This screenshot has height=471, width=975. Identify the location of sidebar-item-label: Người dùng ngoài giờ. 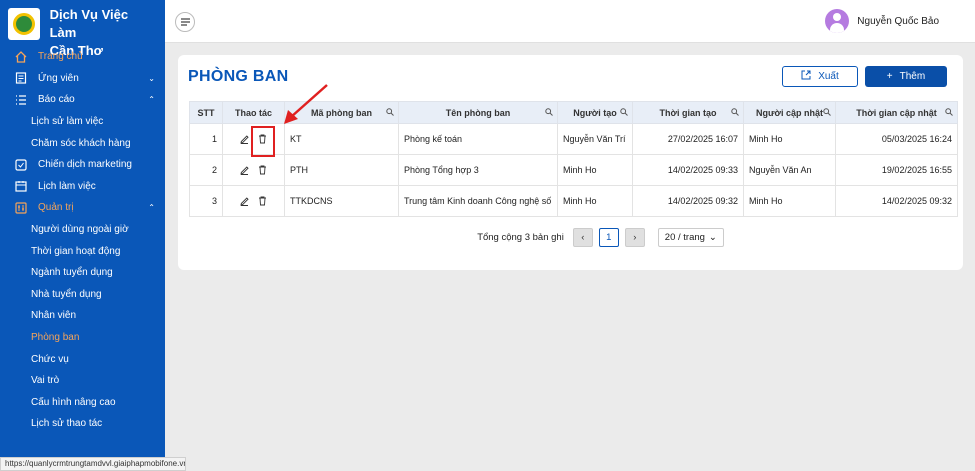
(80, 230).